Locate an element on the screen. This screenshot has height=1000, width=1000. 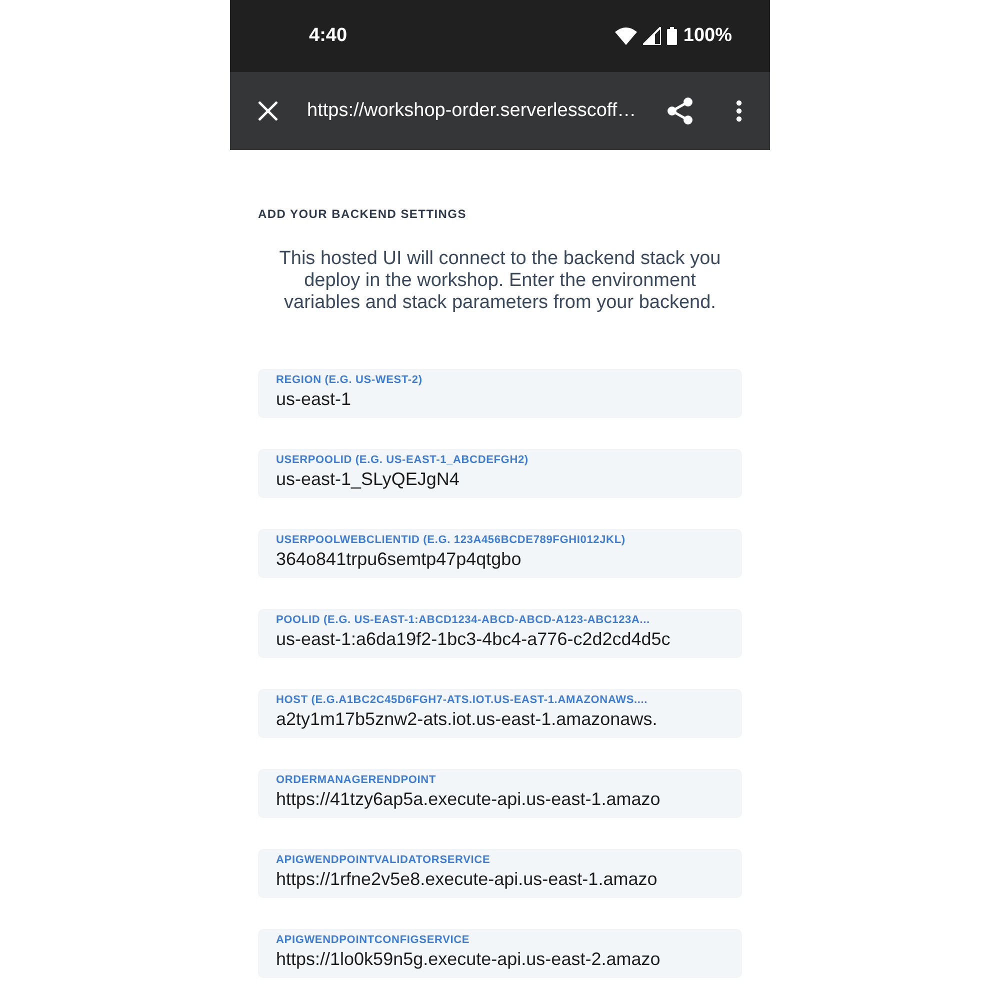
field-value: 364o841trpu6semtp47p4qtgbo is located at coordinates (399, 559).